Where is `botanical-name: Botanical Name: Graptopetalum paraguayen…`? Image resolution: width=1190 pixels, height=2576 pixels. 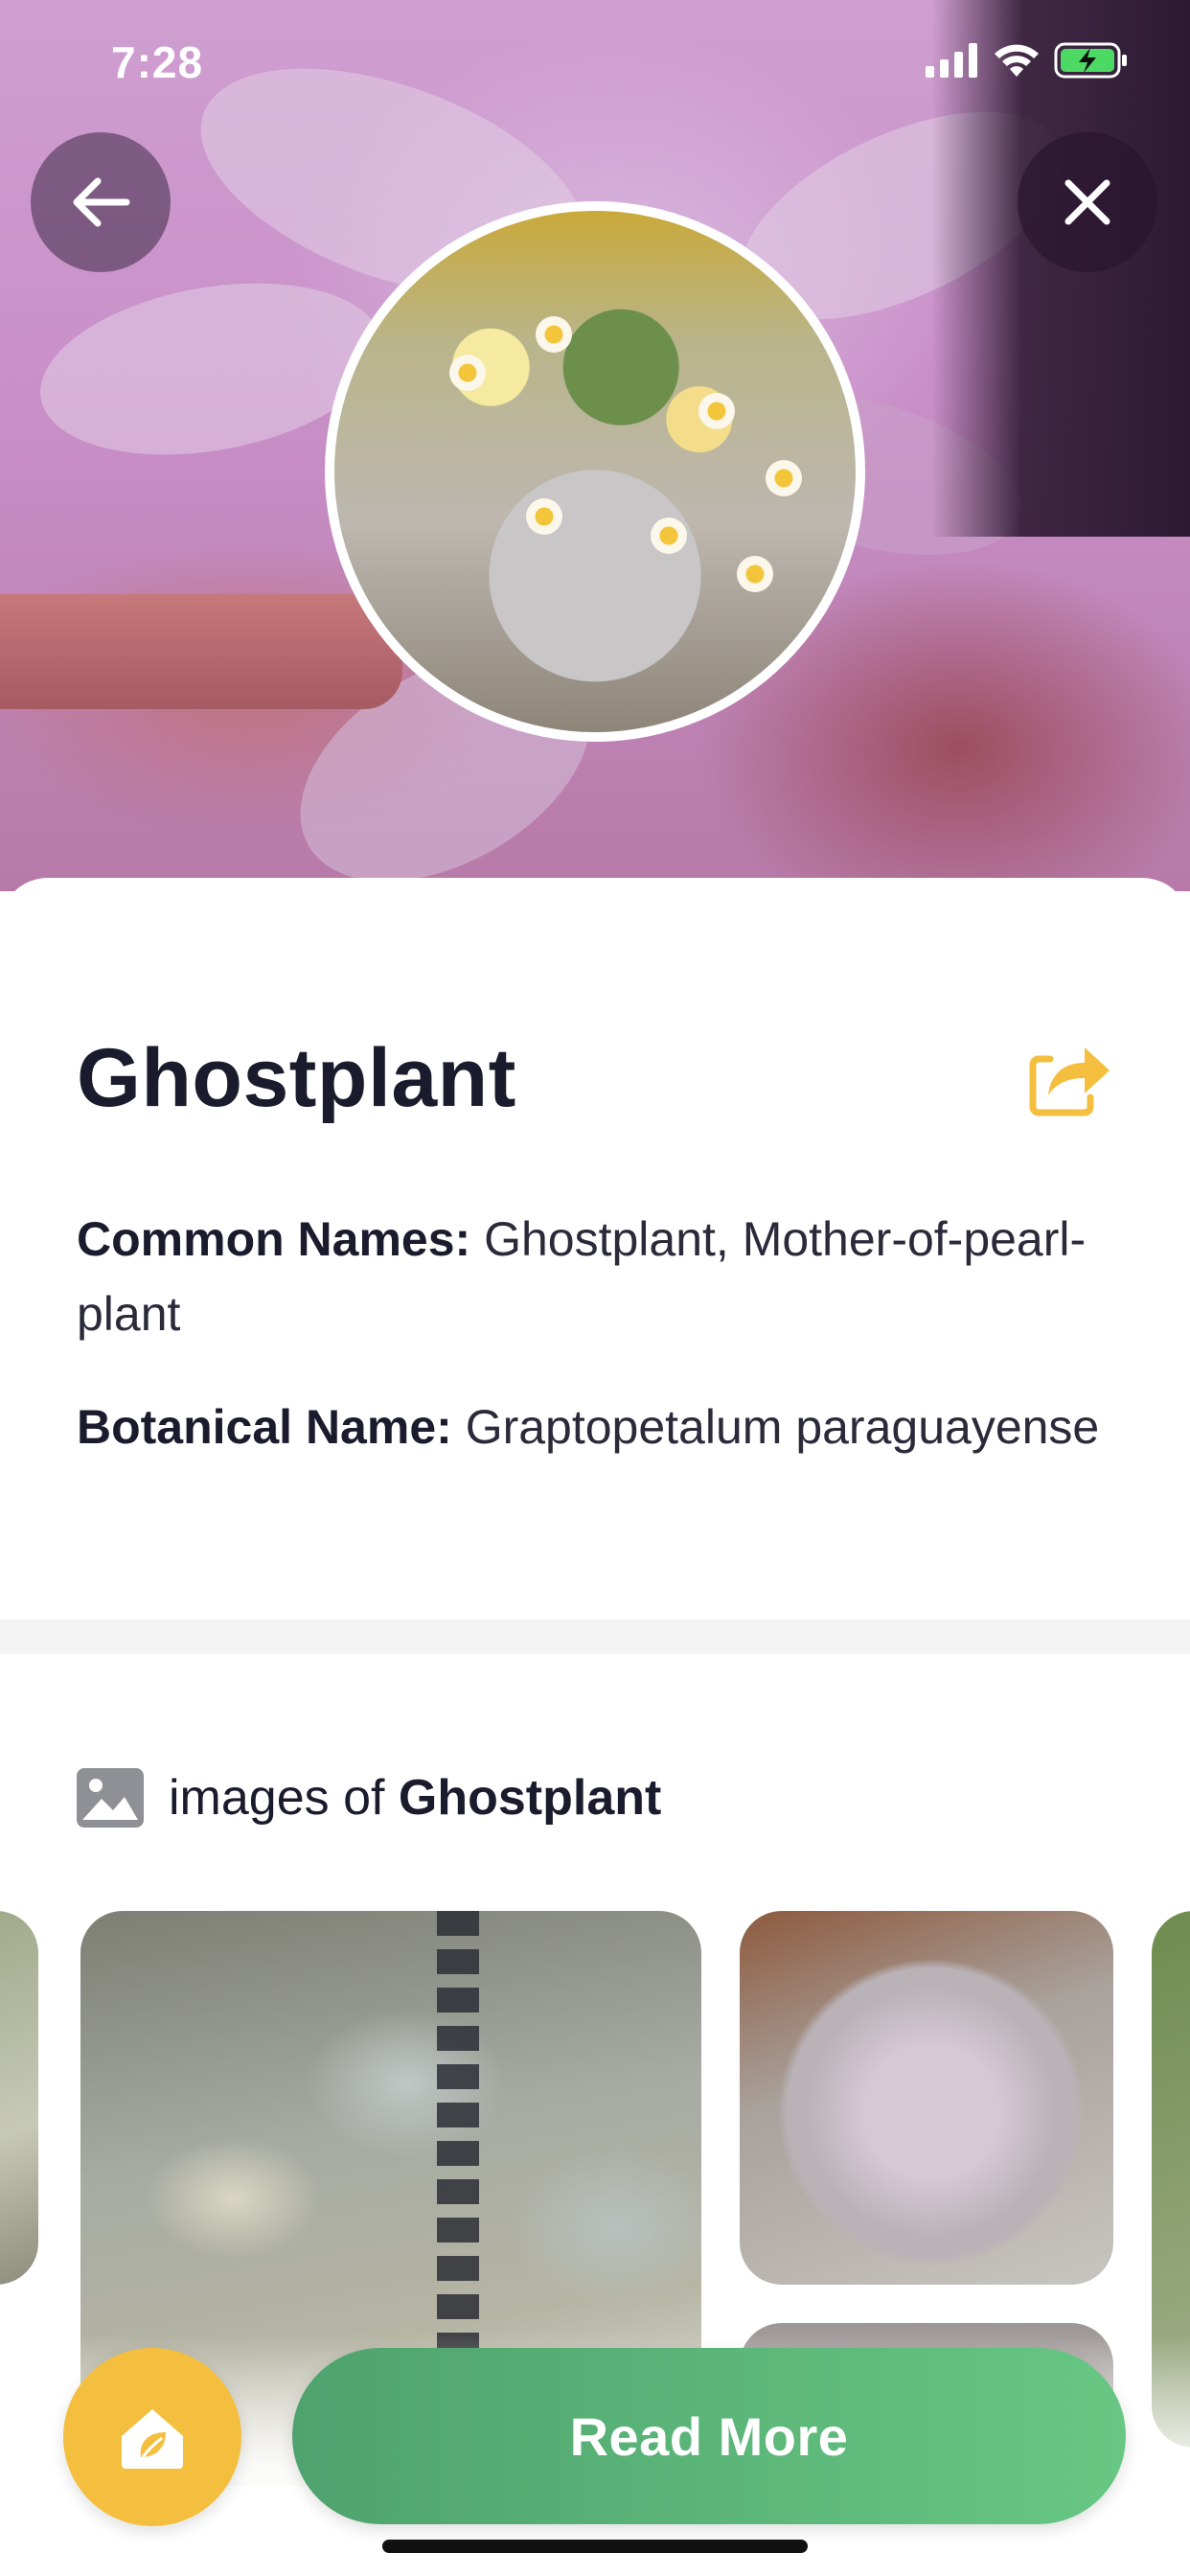 botanical-name: Botanical Name: Graptopetalum paraguayen… is located at coordinates (599, 1427).